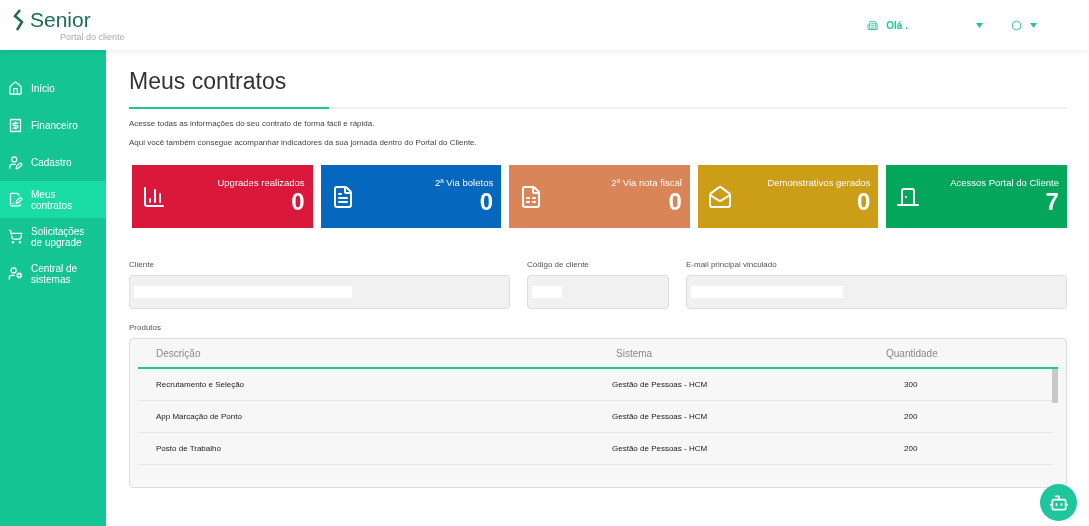  Describe the element at coordinates (911, 384) in the screenshot. I see `table-cell-text: 300` at that location.